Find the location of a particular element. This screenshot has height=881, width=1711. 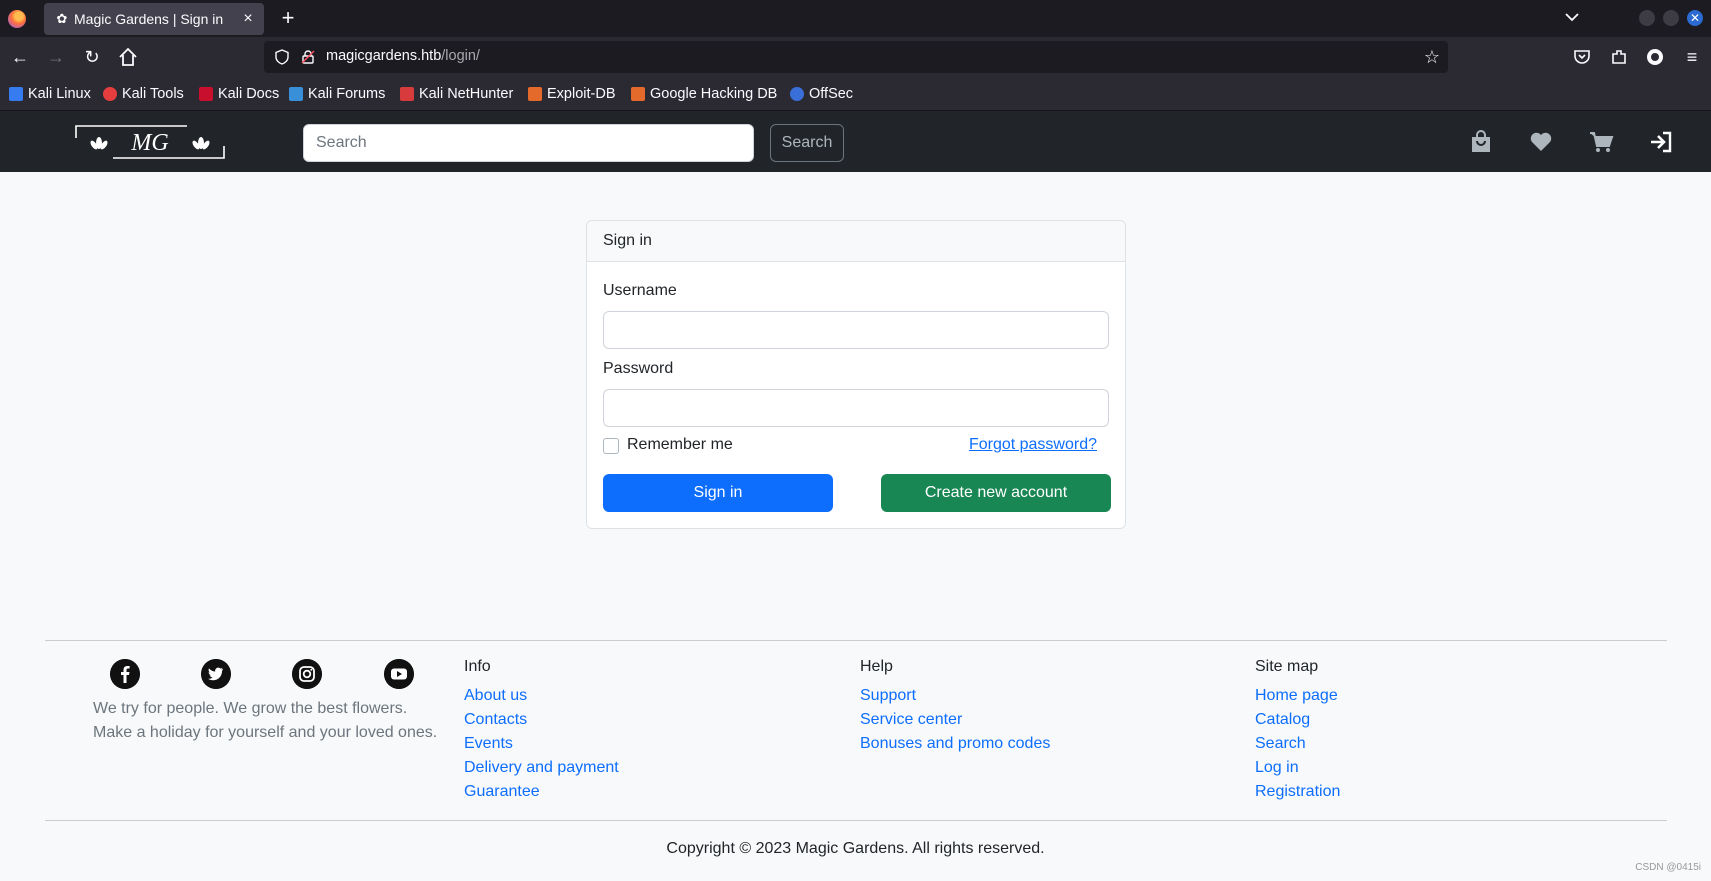

magic-gardens-logo: MG is located at coordinates (150, 142).